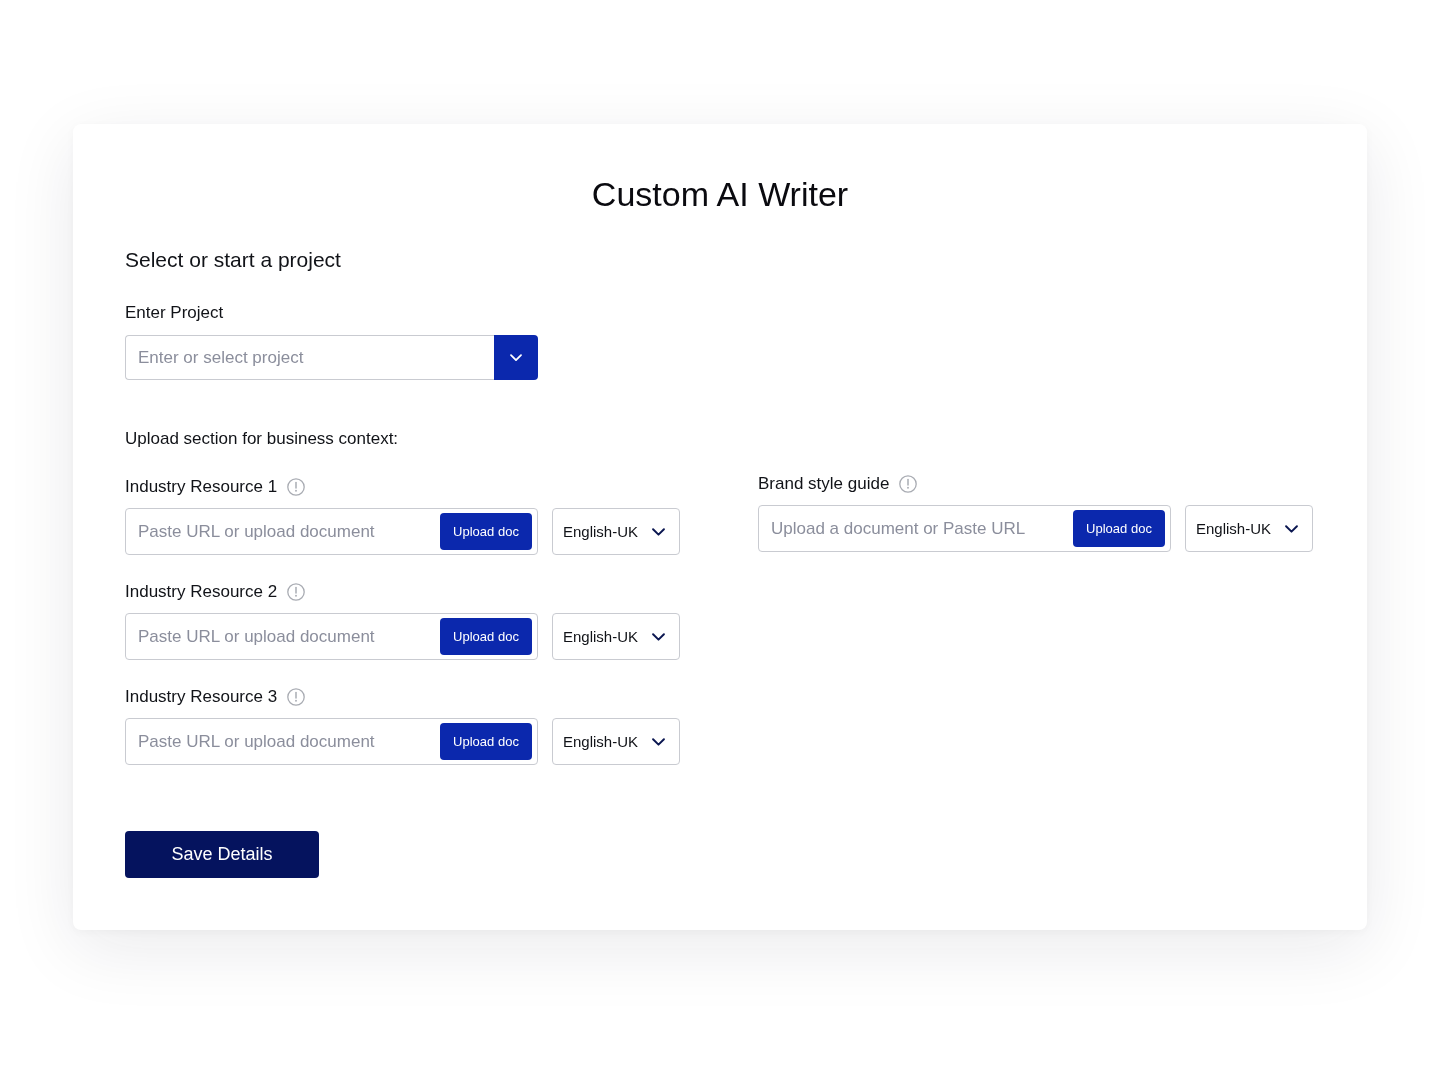 This screenshot has width=1441, height=1069. What do you see at coordinates (201, 487) in the screenshot?
I see `field-label: Industry Resource 1` at bounding box center [201, 487].